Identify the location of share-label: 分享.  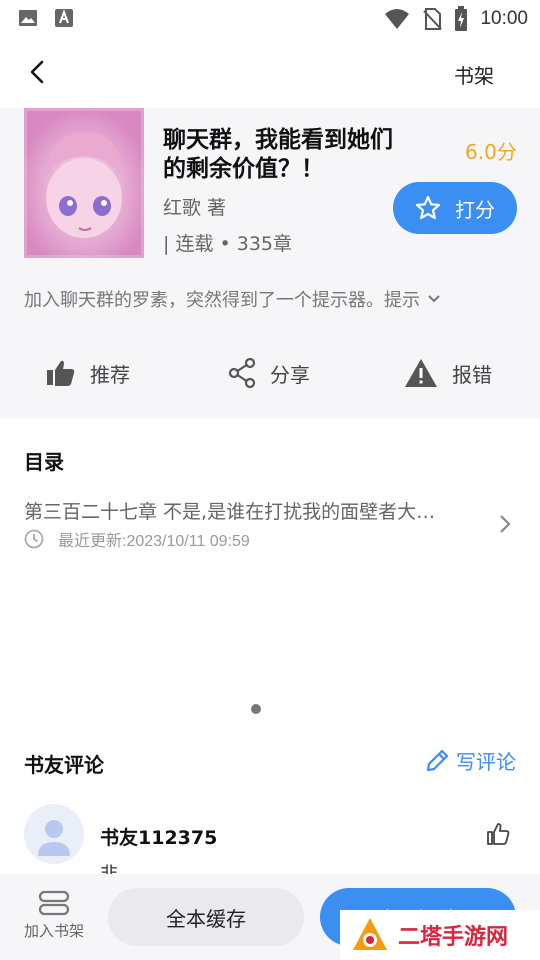
(290, 374).